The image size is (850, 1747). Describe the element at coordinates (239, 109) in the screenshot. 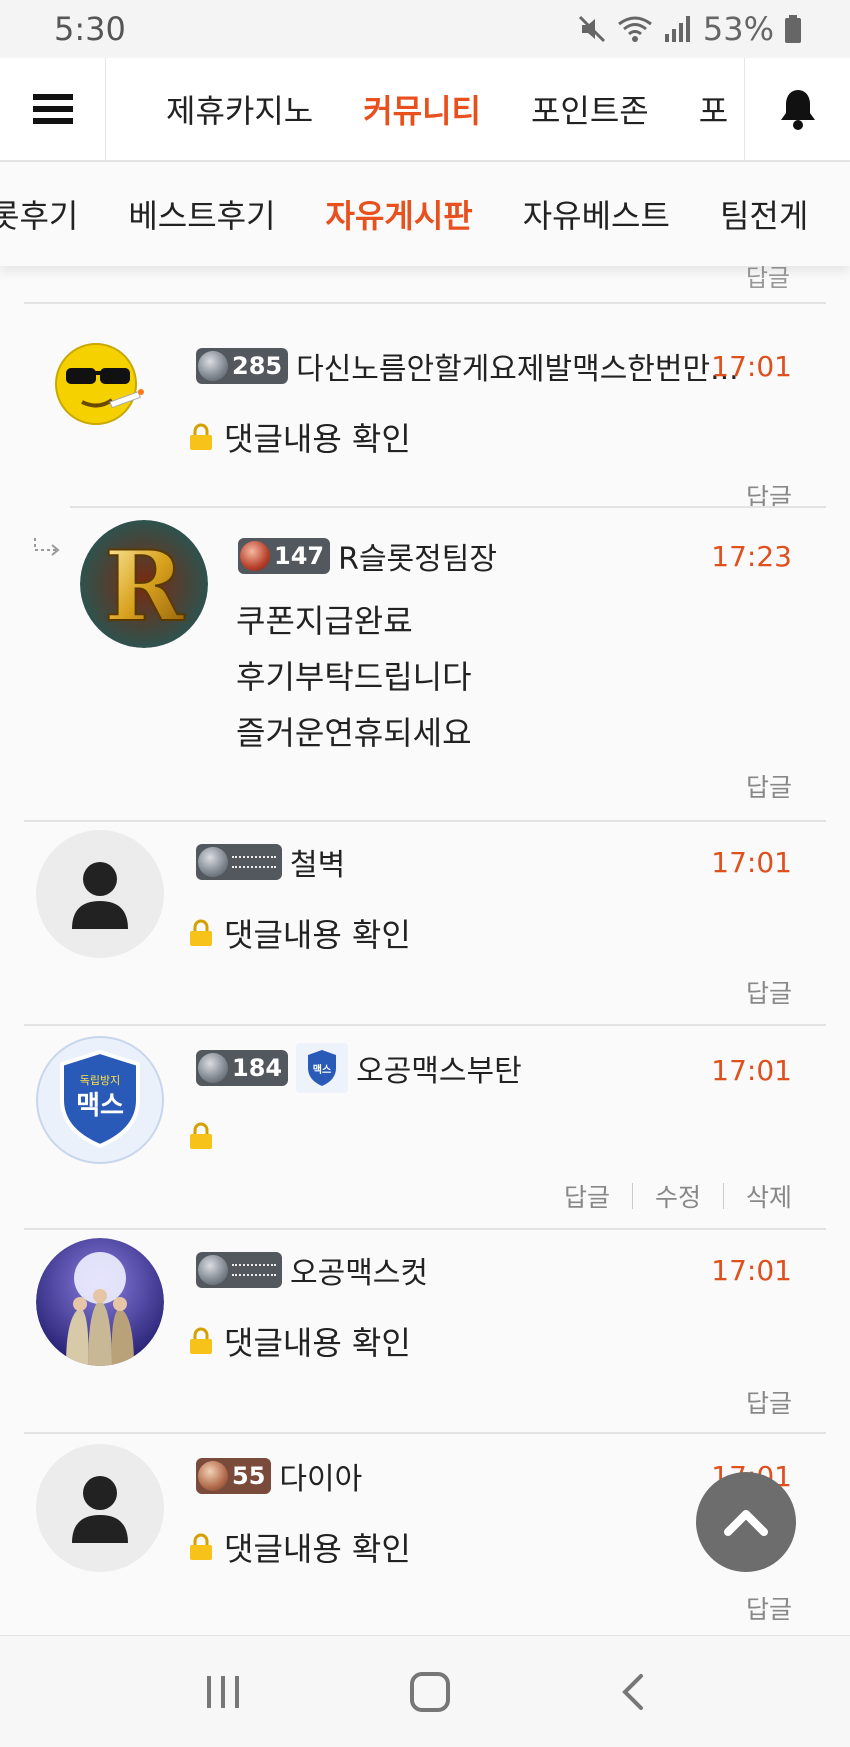

I see `tab-partner-casino: 제휴카지노` at that location.